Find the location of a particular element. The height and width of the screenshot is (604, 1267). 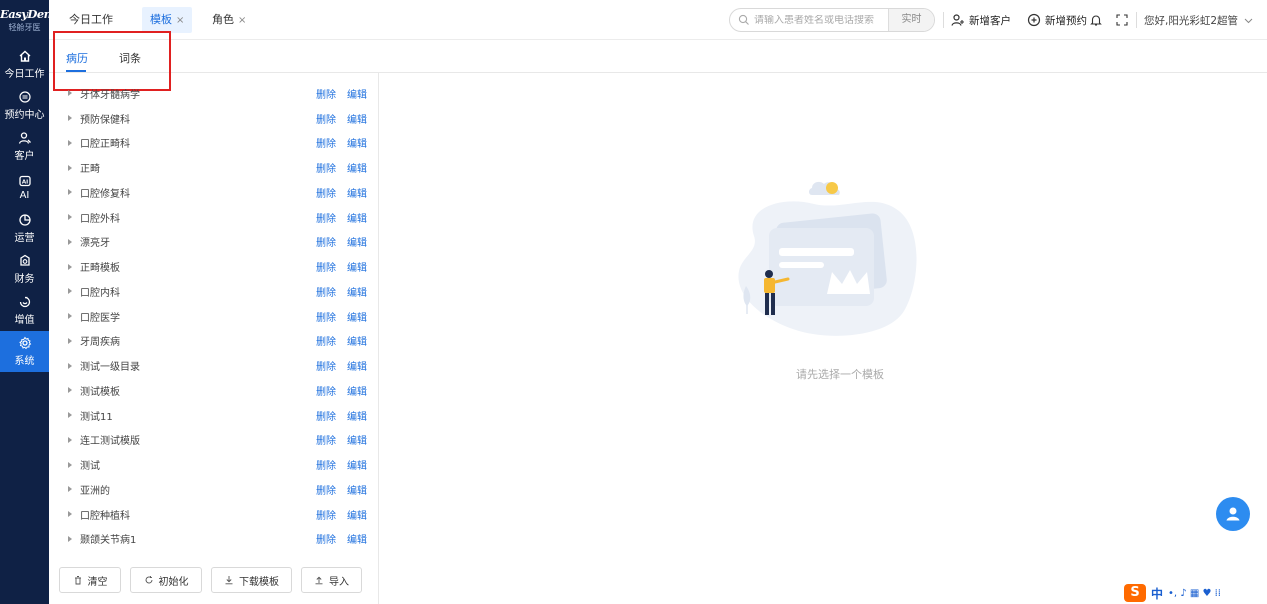

sidebar-item-value-added: 增值 is located at coordinates (24, 310).